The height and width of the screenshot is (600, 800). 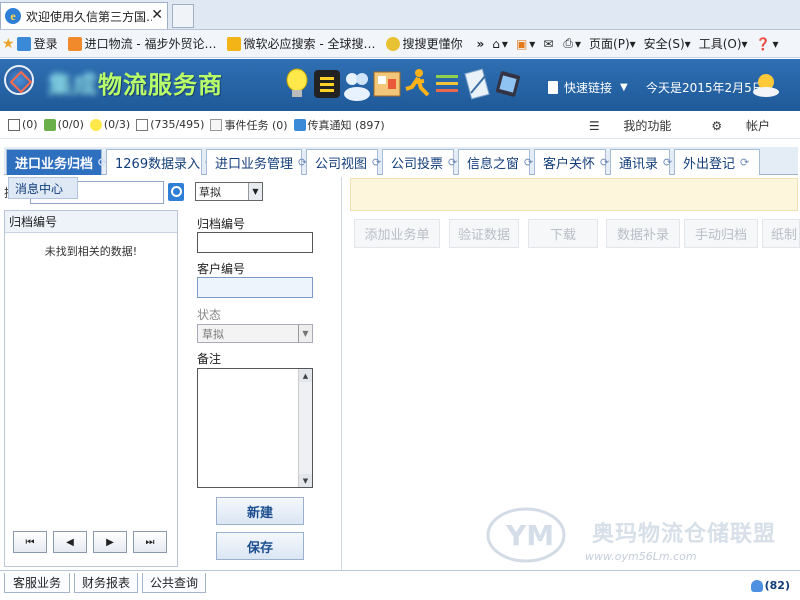 What do you see at coordinates (70, 542) in the screenshot?
I see `prev-page-button: ◀` at bounding box center [70, 542].